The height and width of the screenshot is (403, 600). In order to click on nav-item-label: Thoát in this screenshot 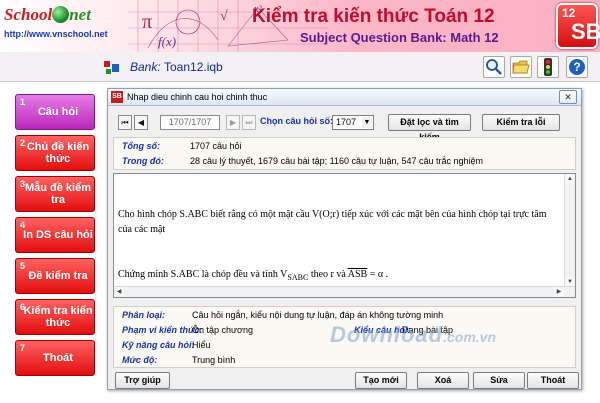, I will do `click(58, 358)`.